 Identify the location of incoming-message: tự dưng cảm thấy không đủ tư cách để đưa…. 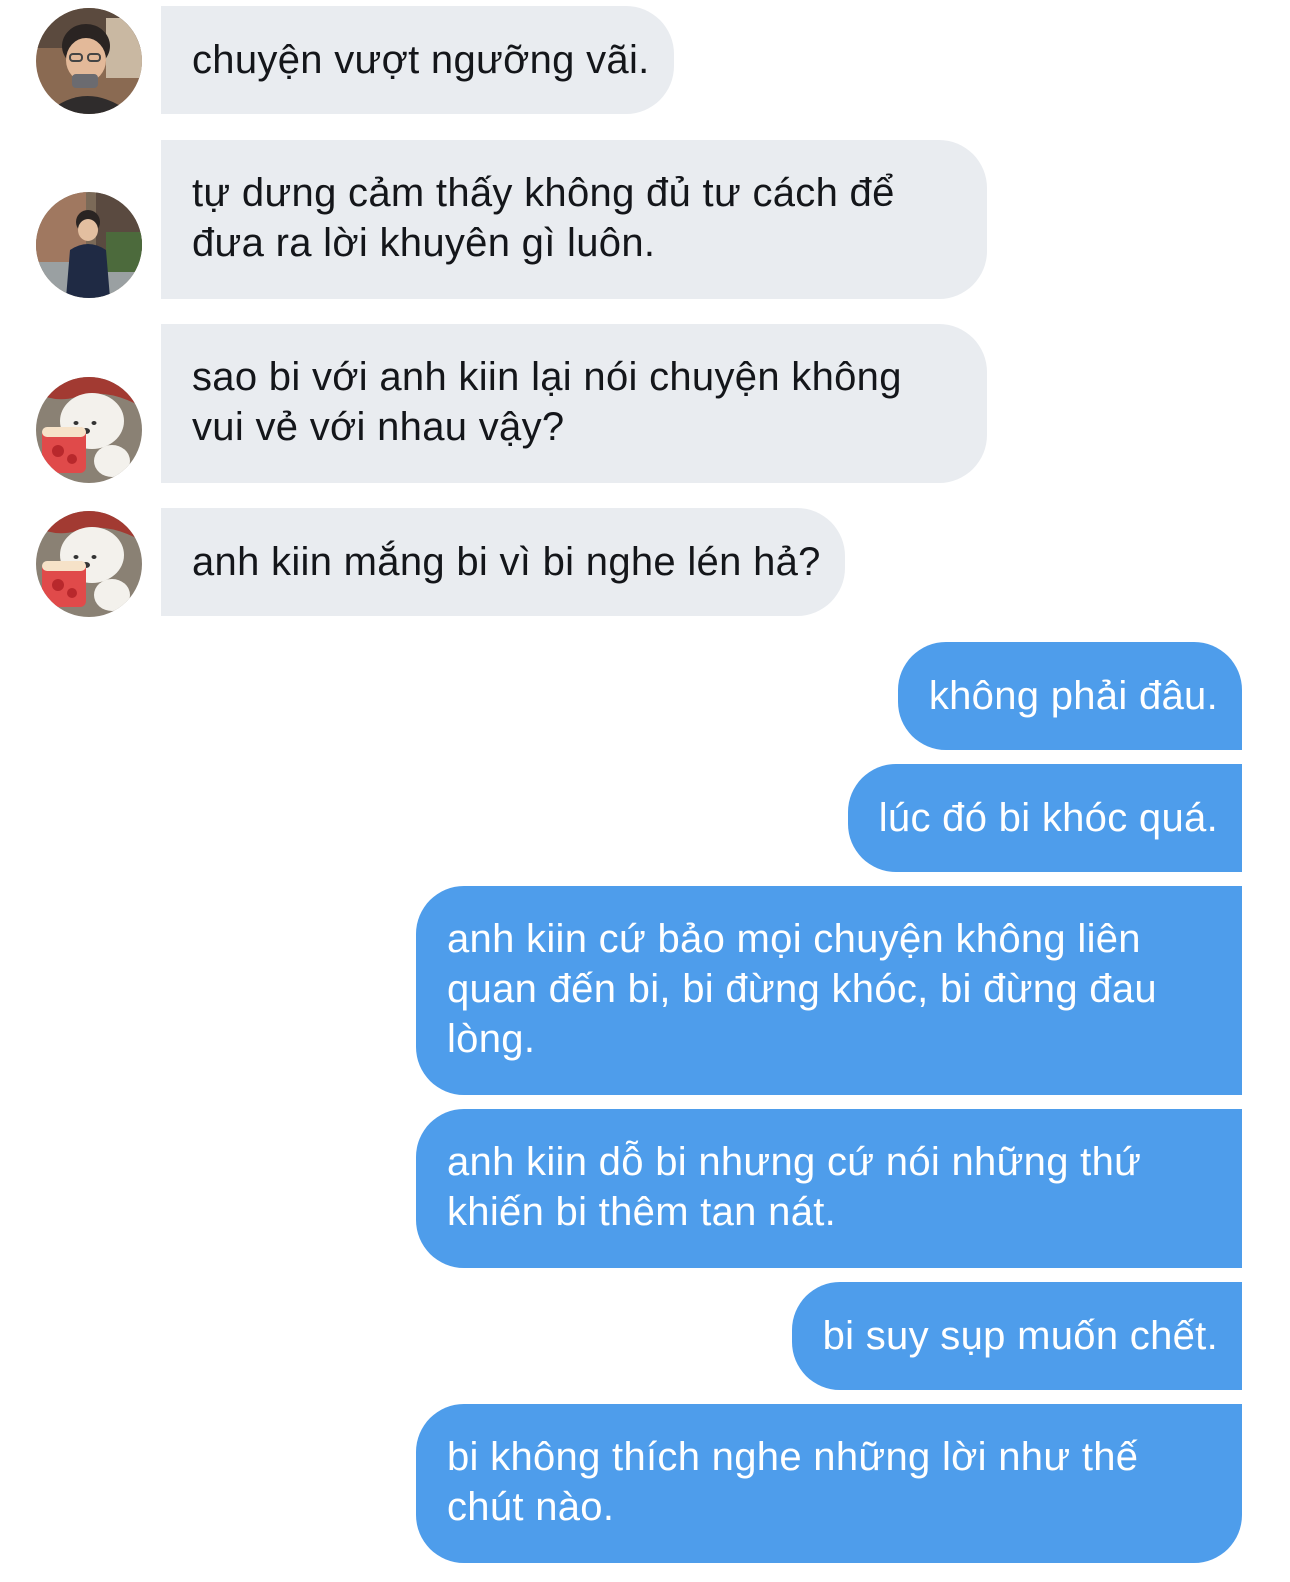
(574, 219).